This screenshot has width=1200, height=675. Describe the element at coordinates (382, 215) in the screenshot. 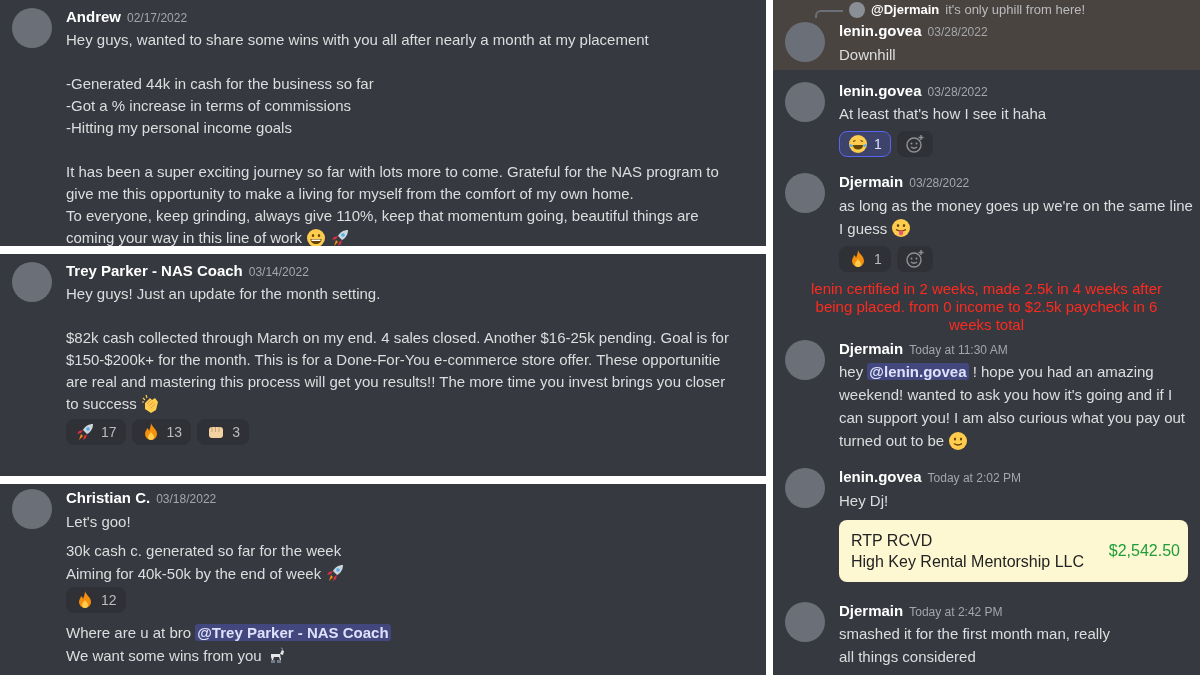

I see `message-text: To everyone, keep grinding, always give 110%, keep that momentum going, beautiful things are` at that location.